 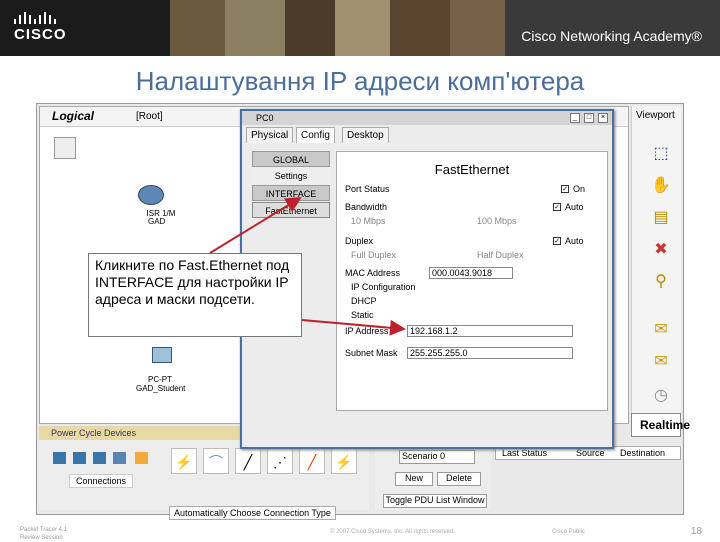 I want to click on router-name-label: GAD, so click(x=157, y=221).